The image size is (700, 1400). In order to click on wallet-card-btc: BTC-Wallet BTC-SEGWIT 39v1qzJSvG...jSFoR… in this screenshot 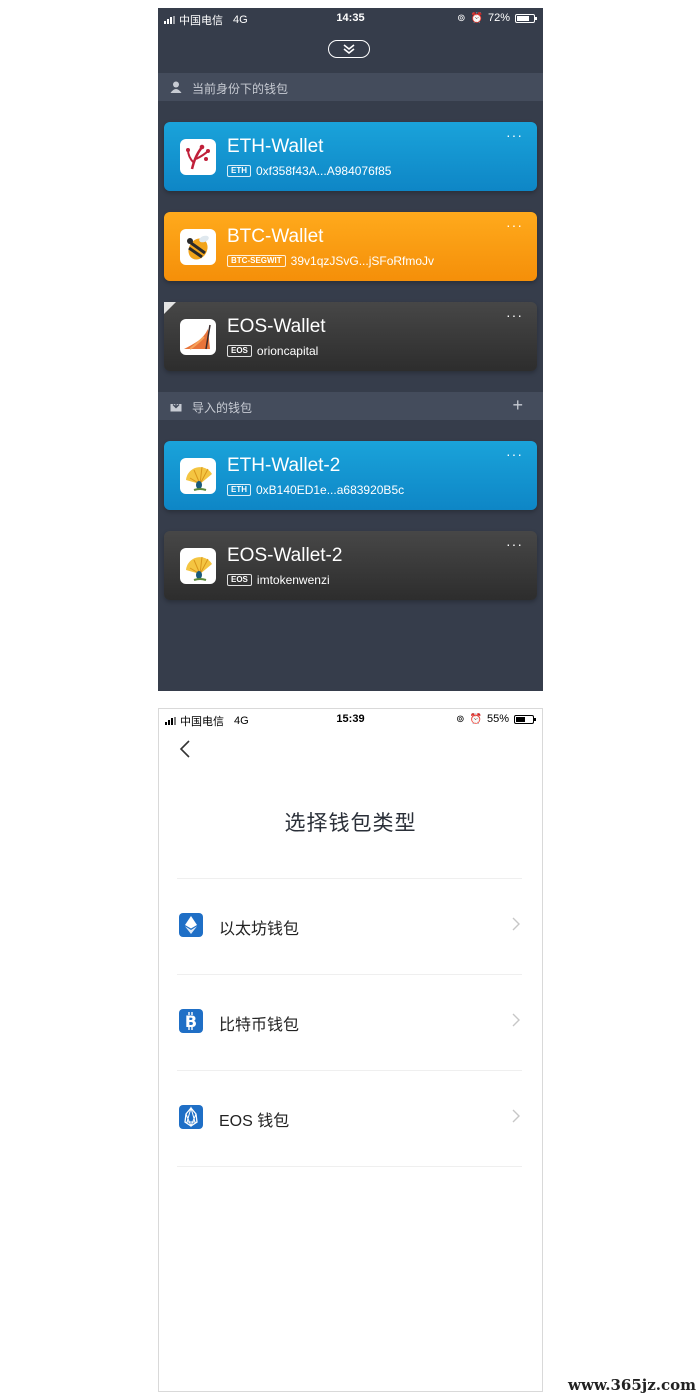, I will do `click(350, 246)`.